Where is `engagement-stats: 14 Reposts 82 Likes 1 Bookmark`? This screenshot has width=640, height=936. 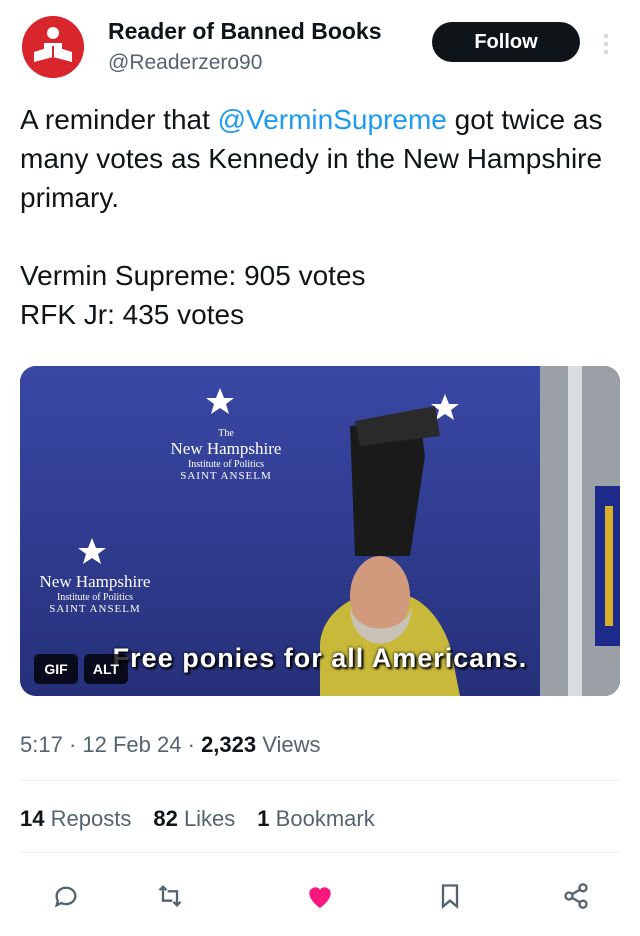
engagement-stats: 14 Reposts 82 Likes 1 Bookmark is located at coordinates (197, 819).